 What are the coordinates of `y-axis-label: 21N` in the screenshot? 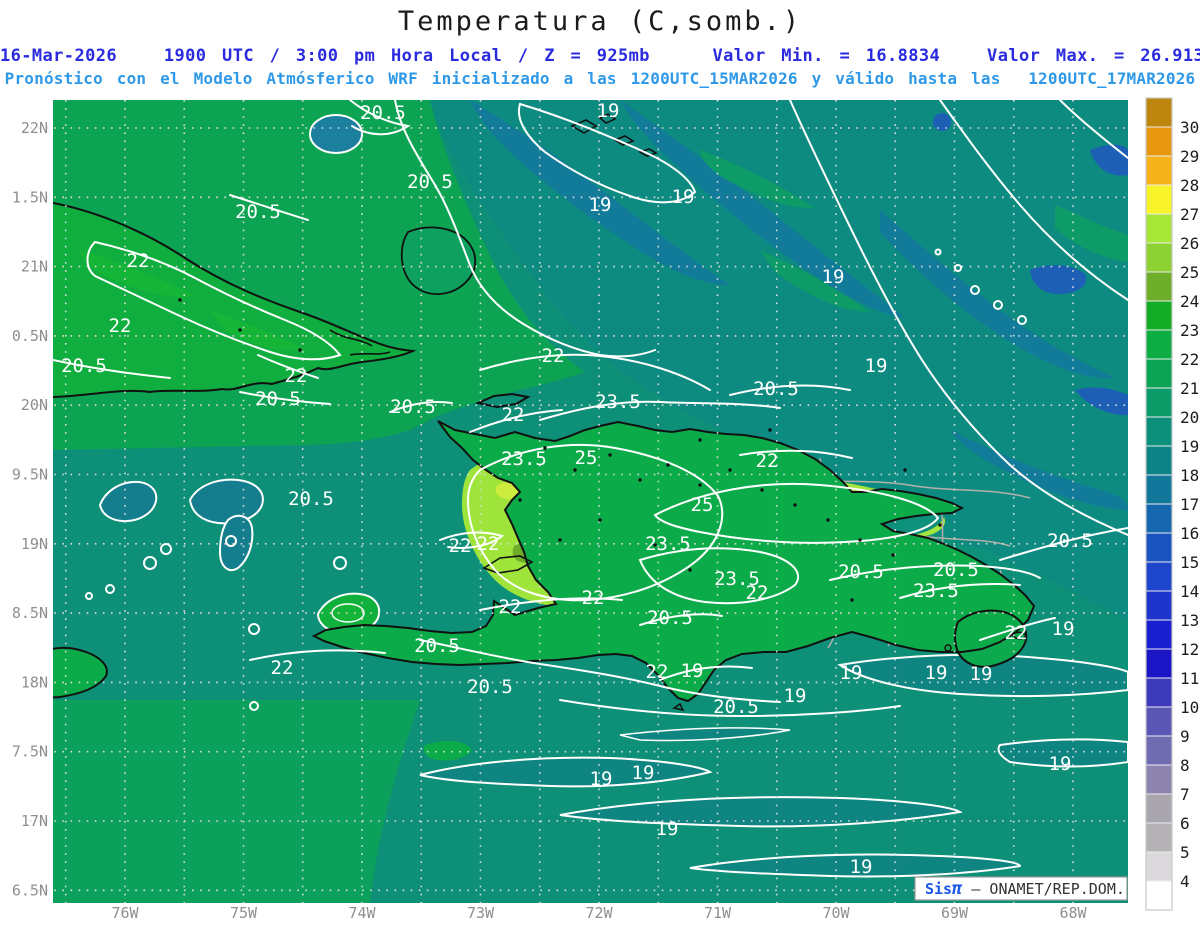 It's located at (34, 267).